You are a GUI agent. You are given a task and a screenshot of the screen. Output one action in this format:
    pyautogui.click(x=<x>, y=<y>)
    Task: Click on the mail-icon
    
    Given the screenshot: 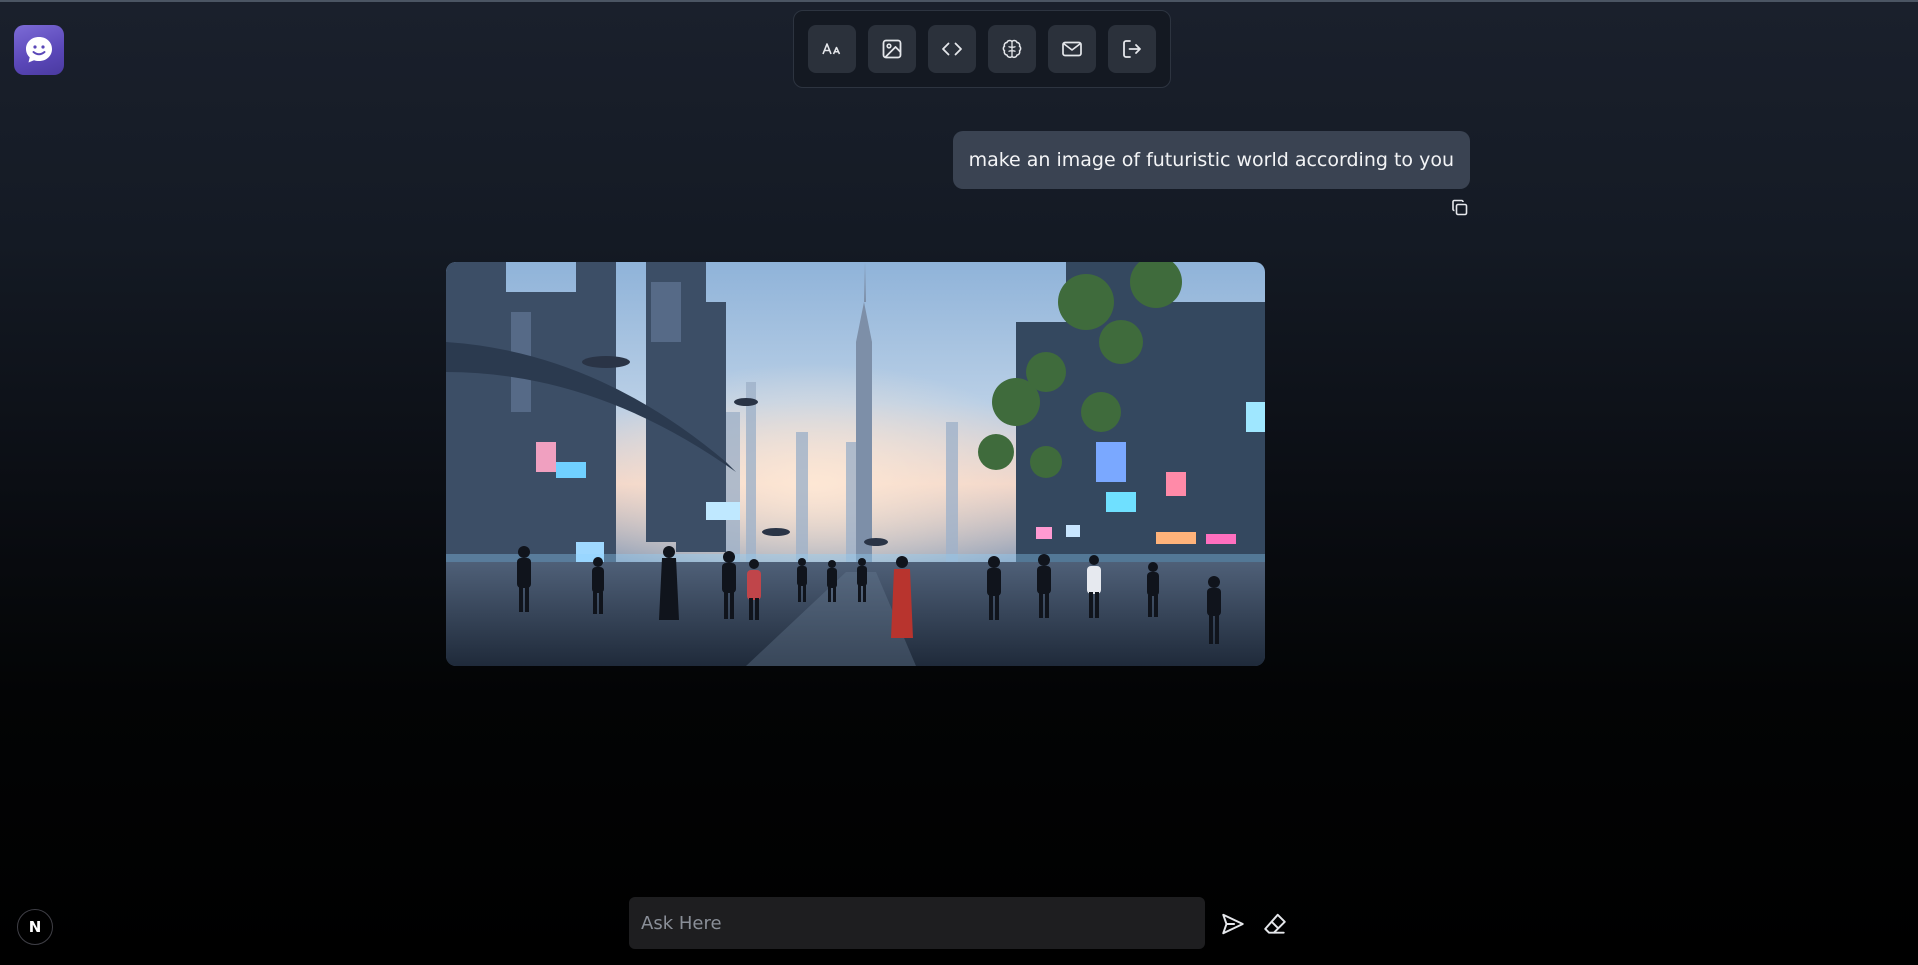 What is the action you would take?
    pyautogui.click(x=1072, y=49)
    